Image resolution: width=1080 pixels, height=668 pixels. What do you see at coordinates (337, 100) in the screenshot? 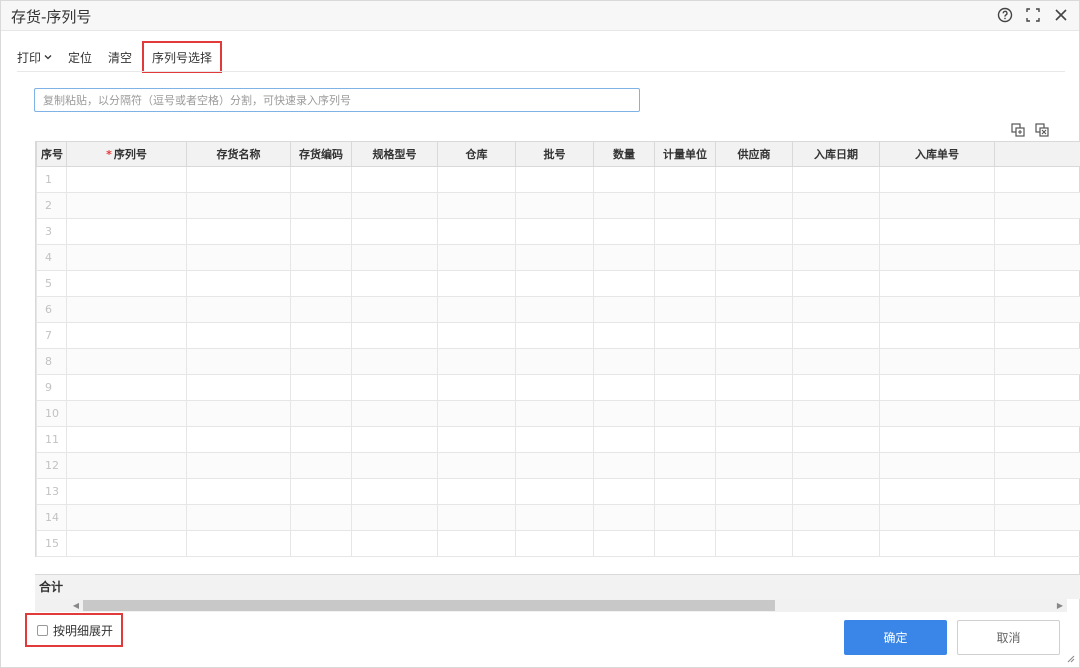
I see `paste-serial-input` at bounding box center [337, 100].